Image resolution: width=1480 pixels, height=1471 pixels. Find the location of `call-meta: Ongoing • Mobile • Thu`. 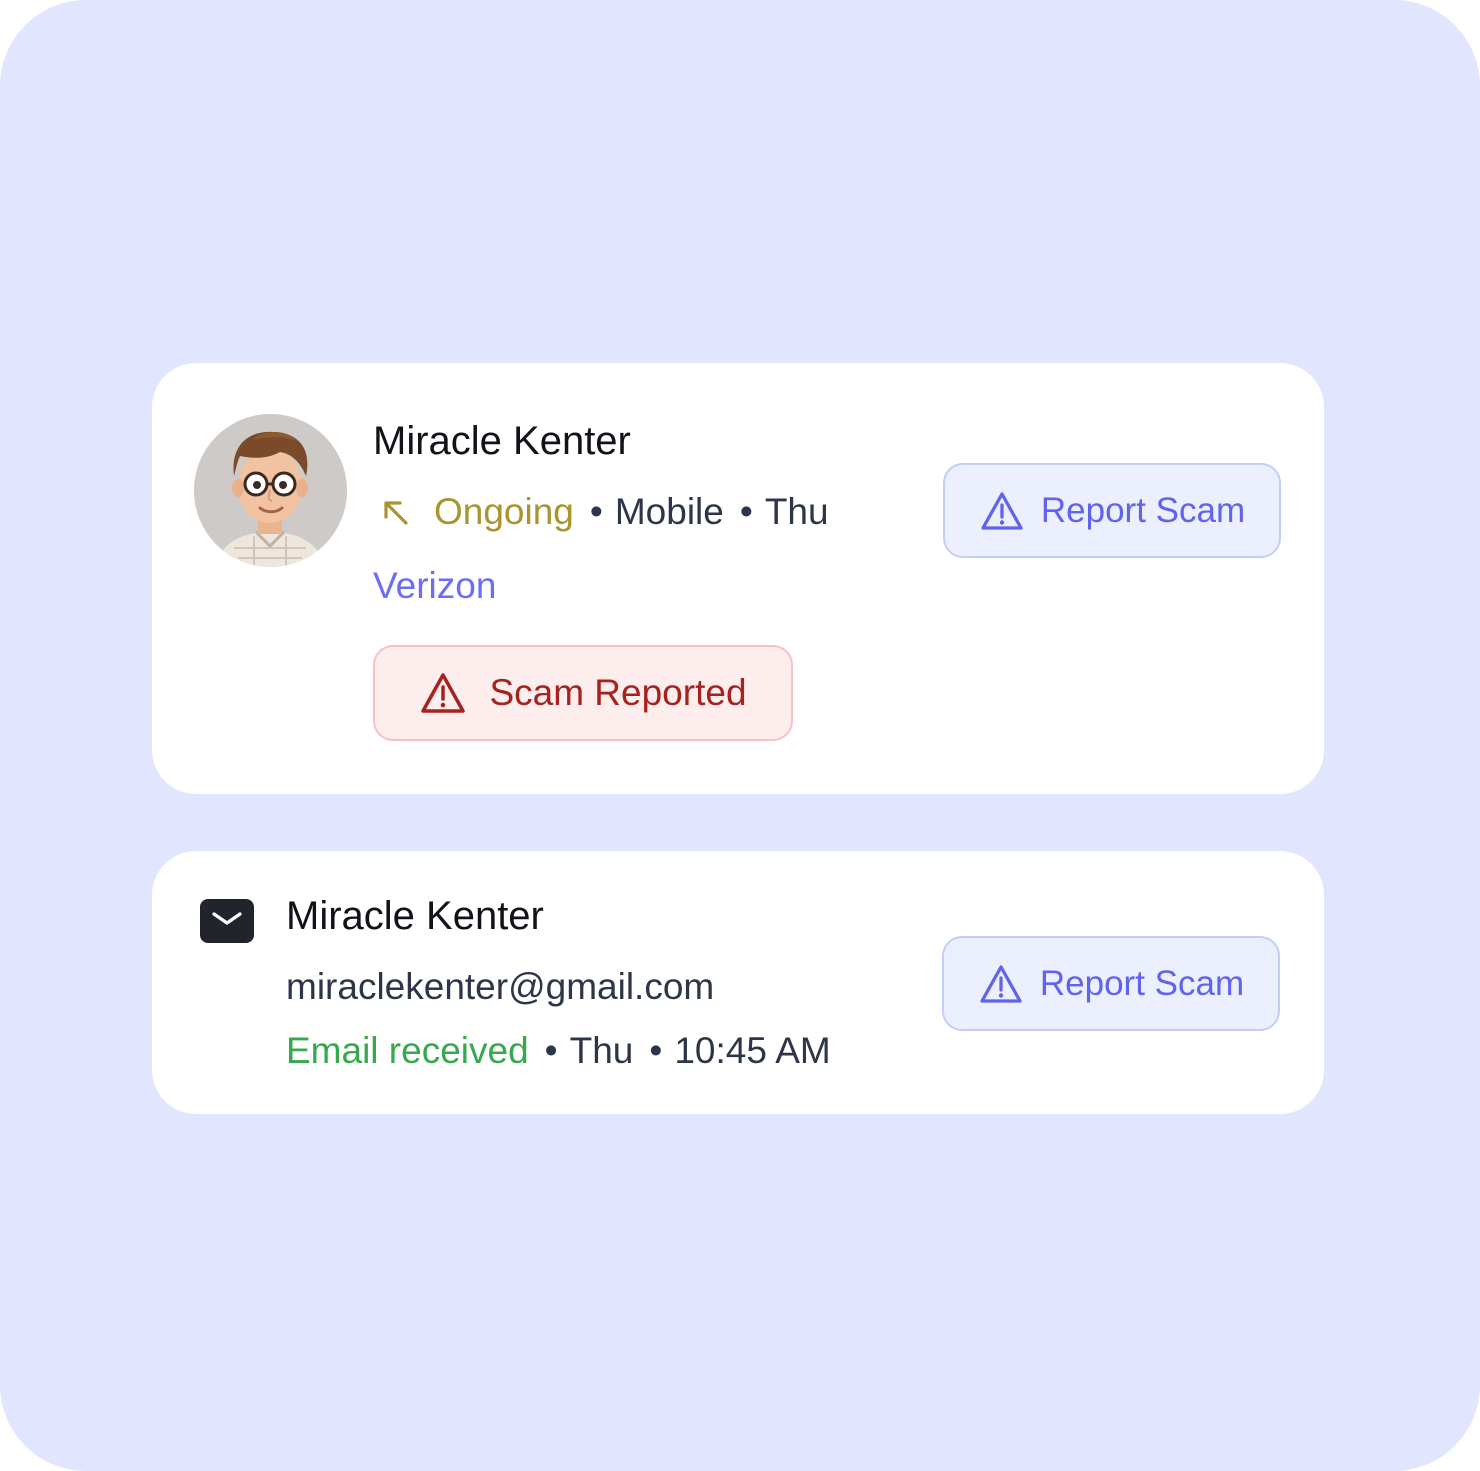

call-meta: Ongoing • Mobile • Thu is located at coordinates (603, 511).